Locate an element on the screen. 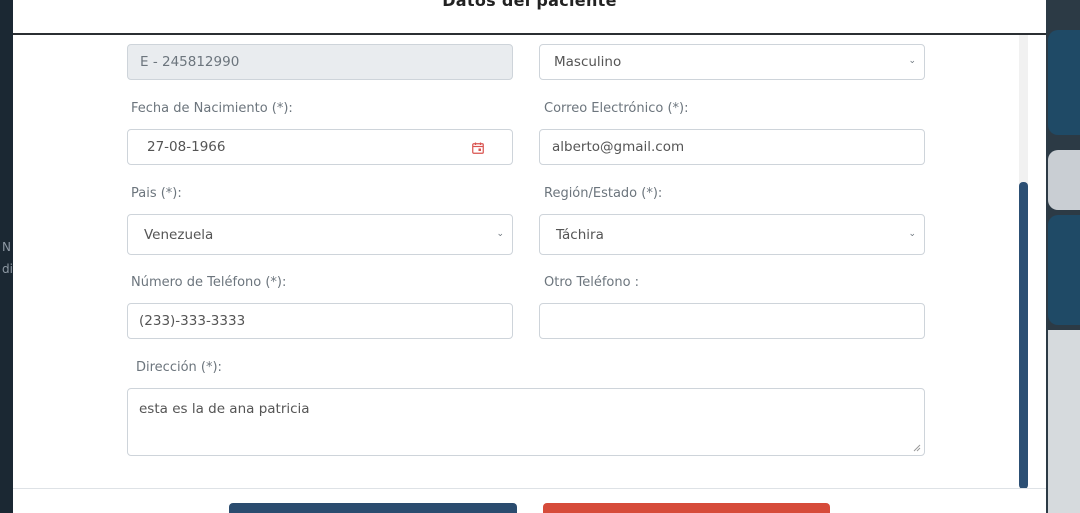  fecha-nacimiento-label: Fecha de Nacimiento (*): is located at coordinates (212, 108).